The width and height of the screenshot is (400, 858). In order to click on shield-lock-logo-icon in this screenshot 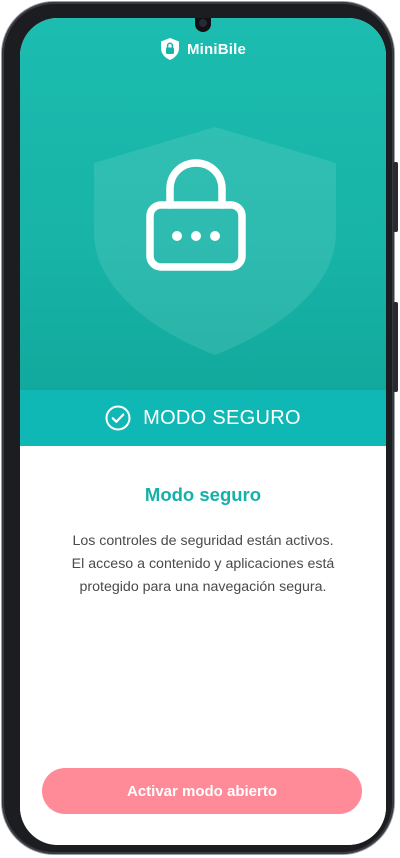, I will do `click(169, 49)`.